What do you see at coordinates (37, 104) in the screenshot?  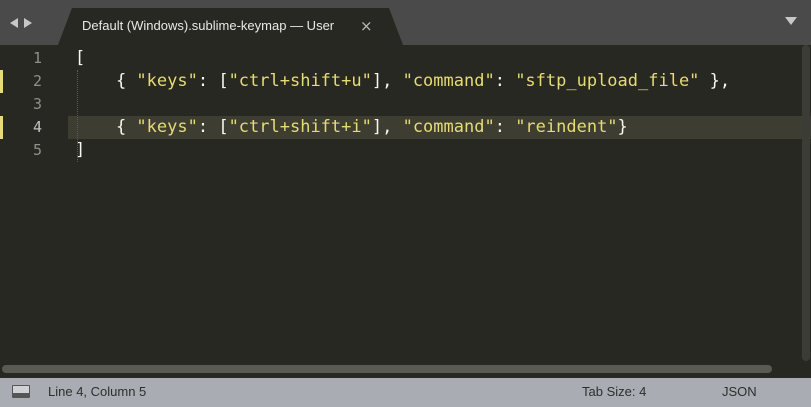 I see `line-number: 3` at bounding box center [37, 104].